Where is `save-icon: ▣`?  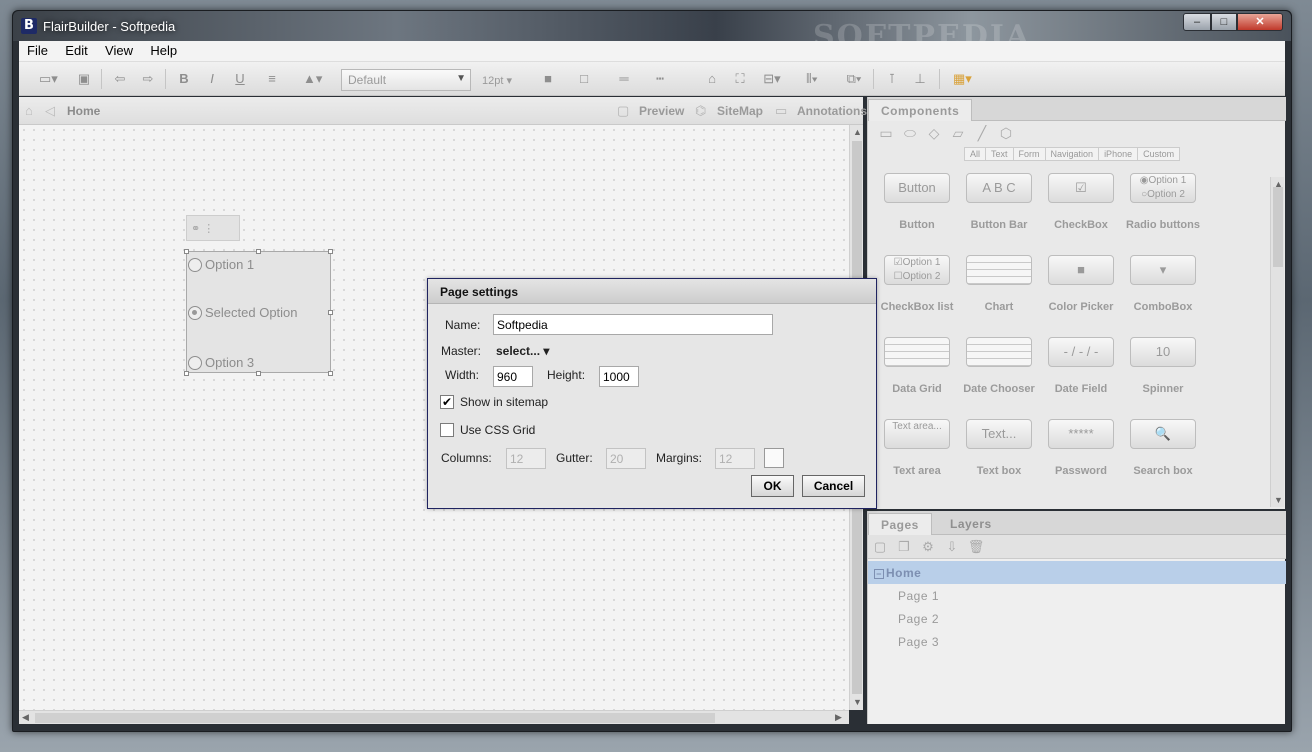
save-icon: ▣ is located at coordinates (84, 79).